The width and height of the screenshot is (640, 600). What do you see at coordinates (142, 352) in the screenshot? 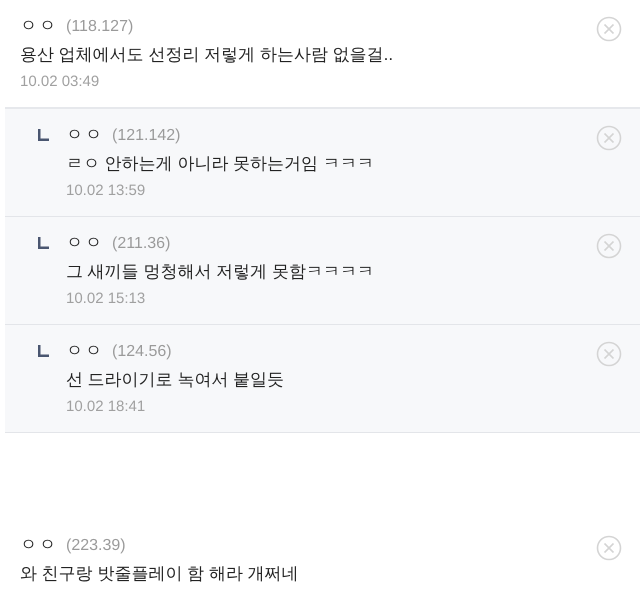
I see `ip-address: (124.56)` at bounding box center [142, 352].